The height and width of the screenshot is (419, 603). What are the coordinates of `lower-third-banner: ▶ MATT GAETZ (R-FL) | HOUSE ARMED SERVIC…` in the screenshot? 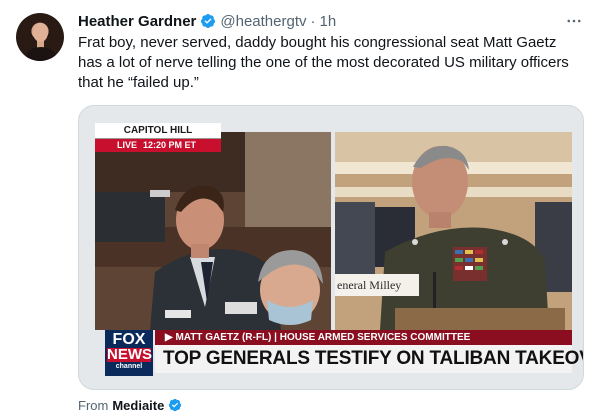 It's located at (363, 337).